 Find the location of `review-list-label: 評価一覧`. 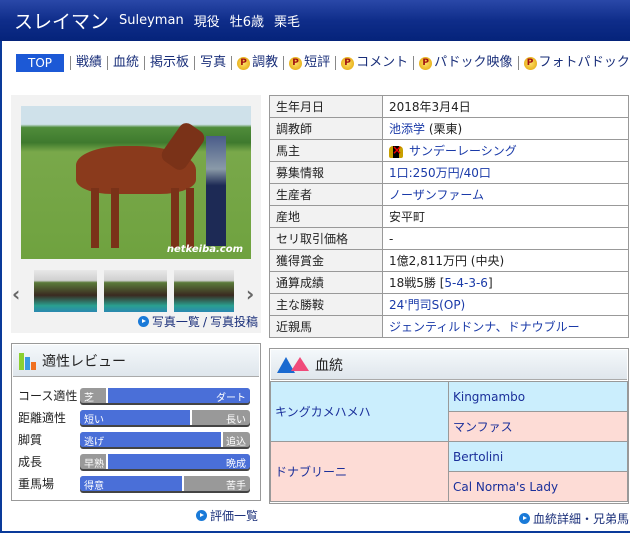

review-list-label: 評価一覧 is located at coordinates (234, 516).